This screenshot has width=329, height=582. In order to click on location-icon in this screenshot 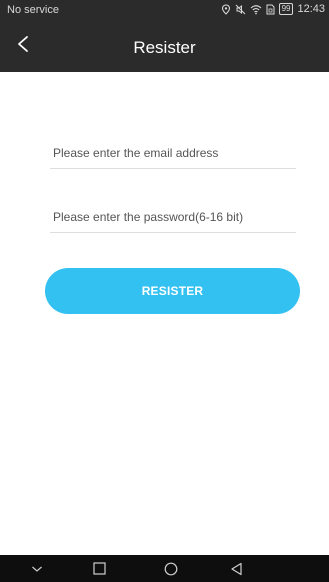, I will do `click(225, 9)`.